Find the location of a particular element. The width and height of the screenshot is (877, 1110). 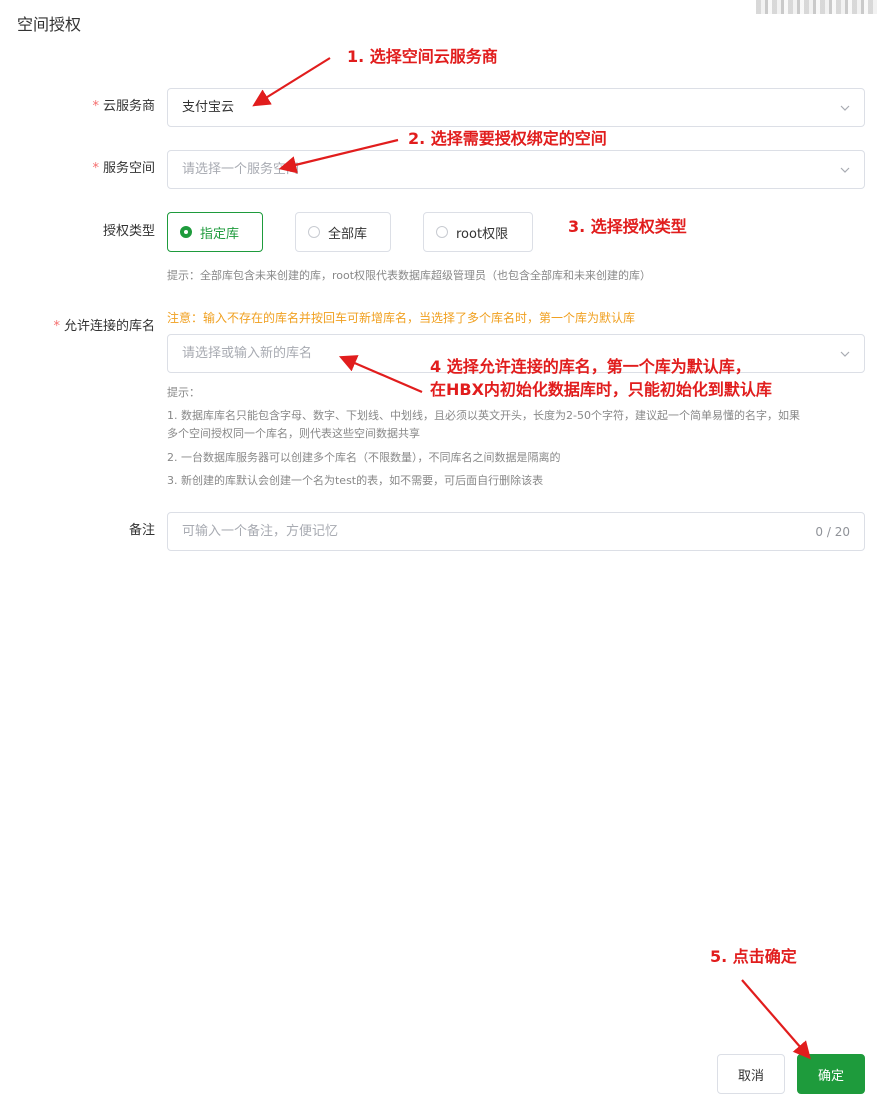

dialog-title: 空间授权 is located at coordinates (49, 24).